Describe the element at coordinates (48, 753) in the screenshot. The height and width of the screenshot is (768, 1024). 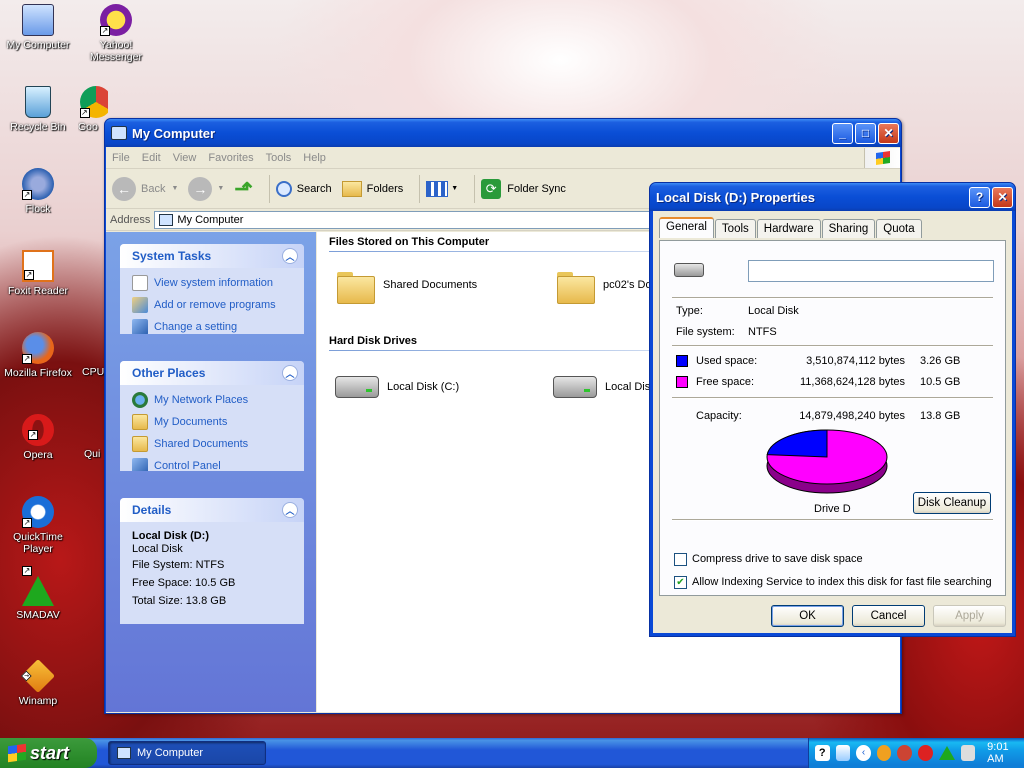
I see `start-button: start` at that location.